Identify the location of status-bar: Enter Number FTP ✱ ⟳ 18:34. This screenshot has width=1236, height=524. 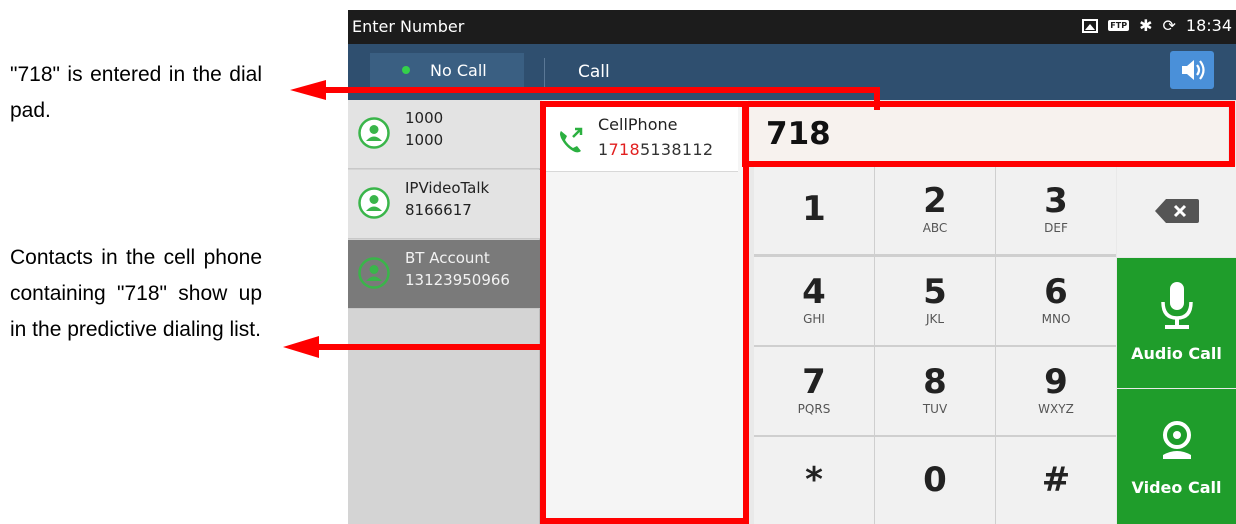
(792, 27).